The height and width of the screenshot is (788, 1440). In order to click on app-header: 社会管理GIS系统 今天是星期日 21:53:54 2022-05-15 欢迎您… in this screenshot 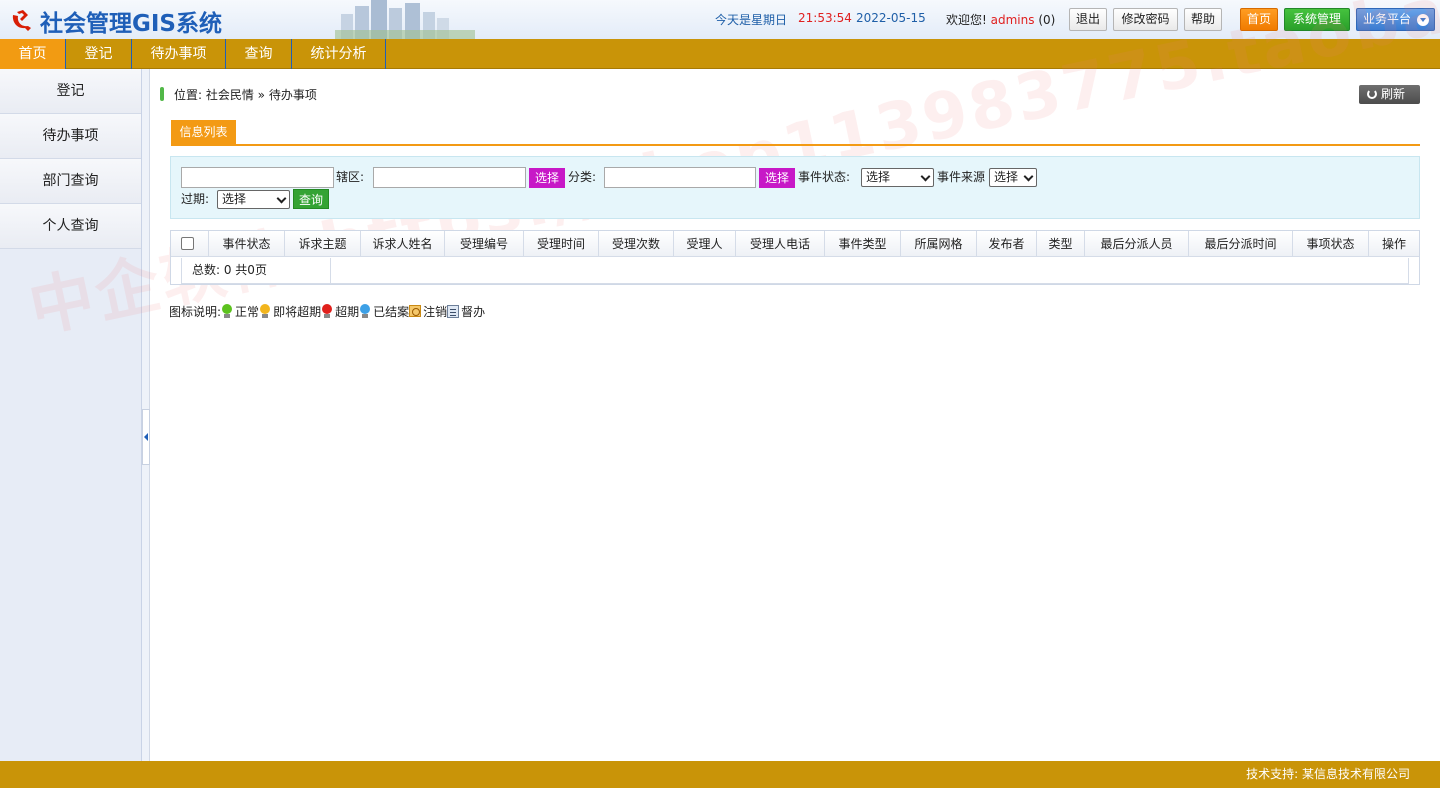, I will do `click(720, 19)`.